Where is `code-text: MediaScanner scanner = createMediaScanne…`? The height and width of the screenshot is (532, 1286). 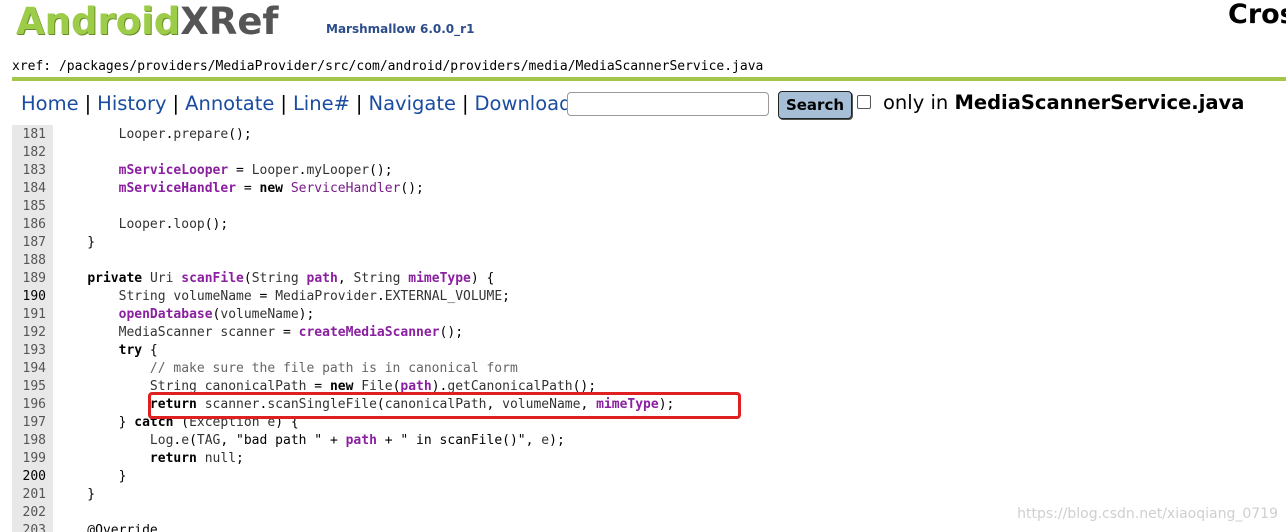
code-text: MediaScanner scanner = createMediaScanne… is located at coordinates (291, 332).